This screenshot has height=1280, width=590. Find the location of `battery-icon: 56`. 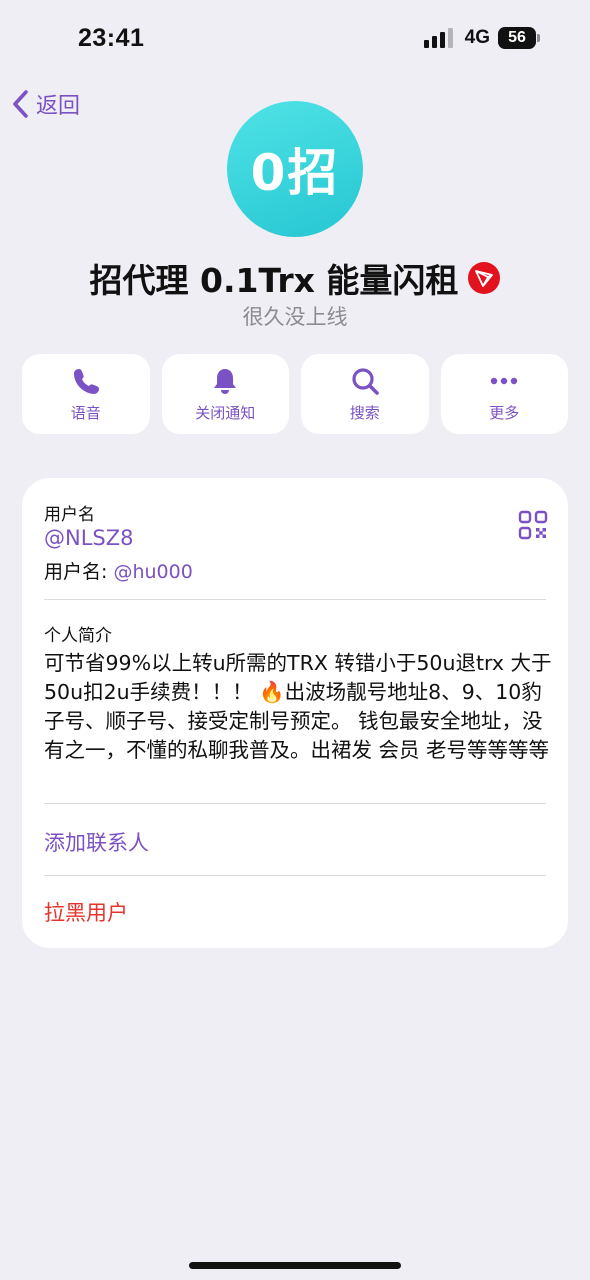

battery-icon: 56 is located at coordinates (519, 38).